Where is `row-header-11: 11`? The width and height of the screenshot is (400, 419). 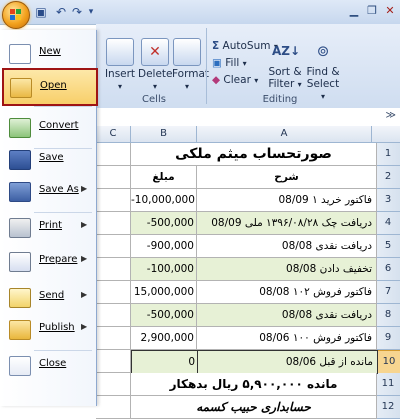 row-header-11: 11 is located at coordinates (388, 384).